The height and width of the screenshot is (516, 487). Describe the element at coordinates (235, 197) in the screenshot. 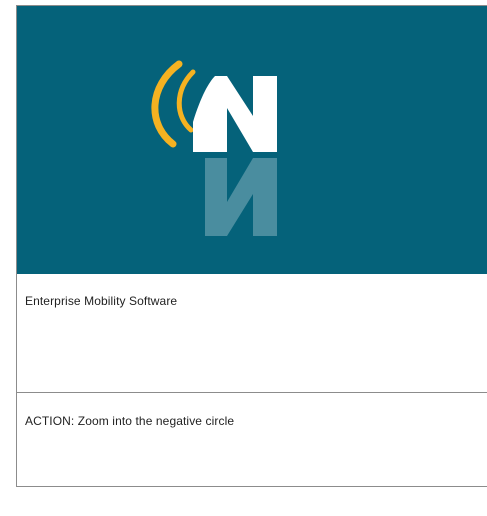

I see `letter-n-reflection-icon` at that location.